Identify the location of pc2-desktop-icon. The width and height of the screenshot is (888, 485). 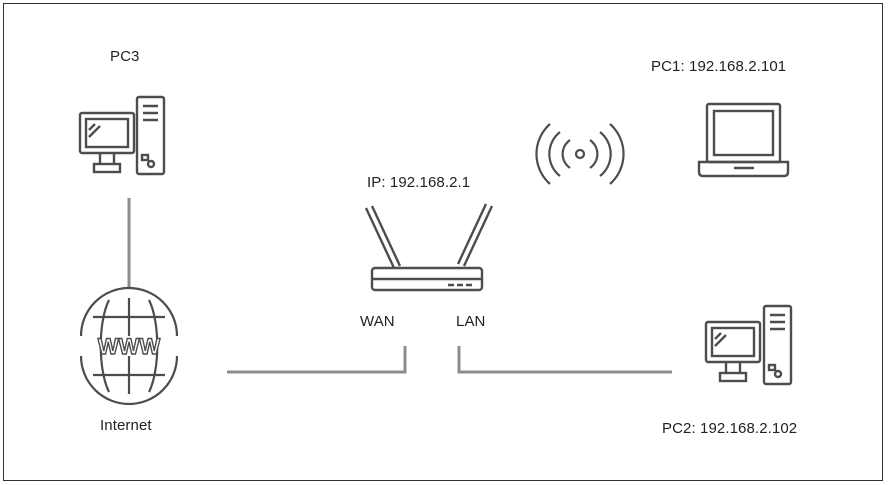
(748, 345).